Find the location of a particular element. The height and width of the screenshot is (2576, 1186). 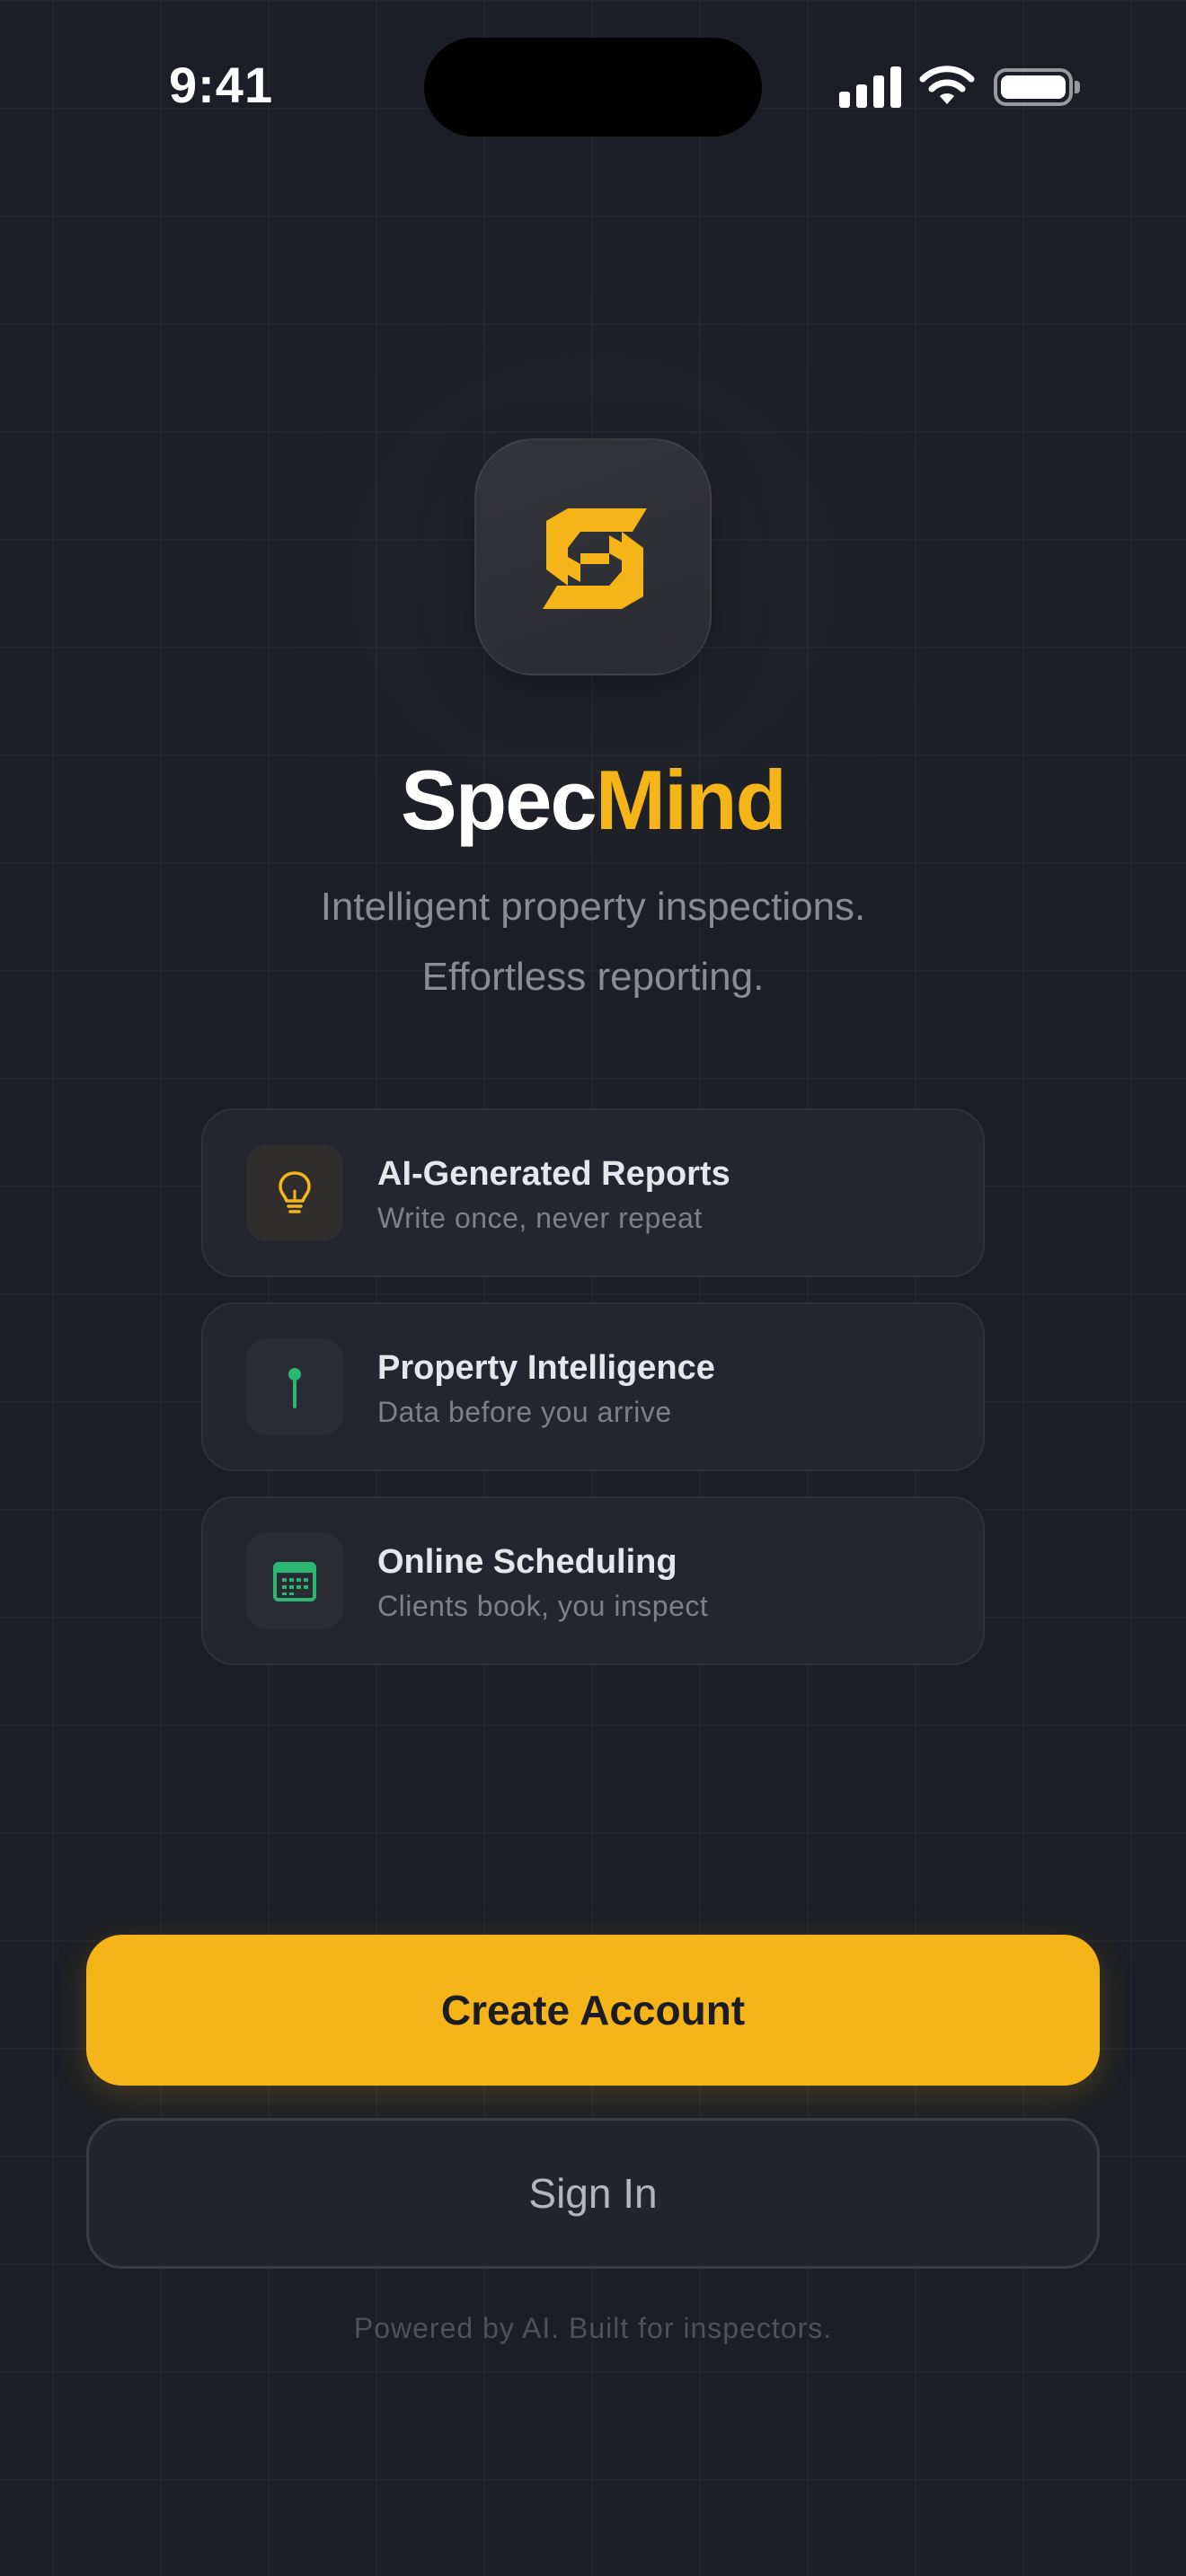

status-bar: 9:41 is located at coordinates (593, 85).